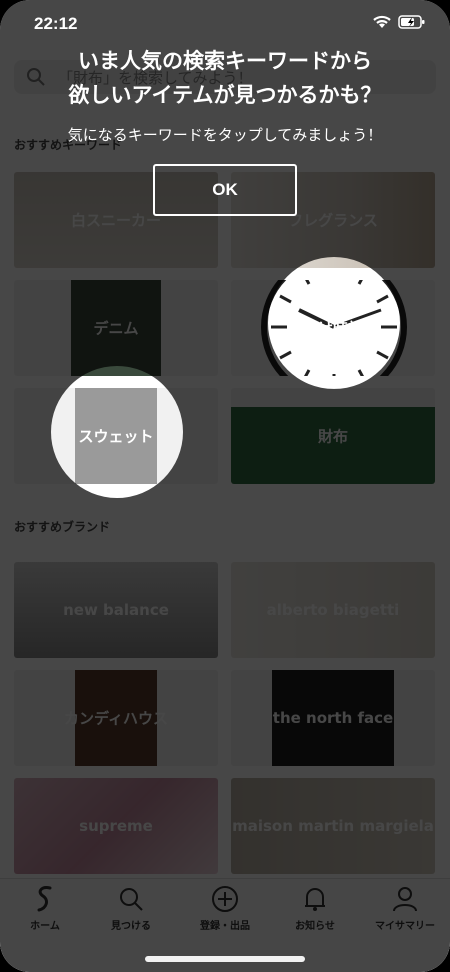  What do you see at coordinates (411, 22) in the screenshot?
I see `battery-charging-icon` at bounding box center [411, 22].